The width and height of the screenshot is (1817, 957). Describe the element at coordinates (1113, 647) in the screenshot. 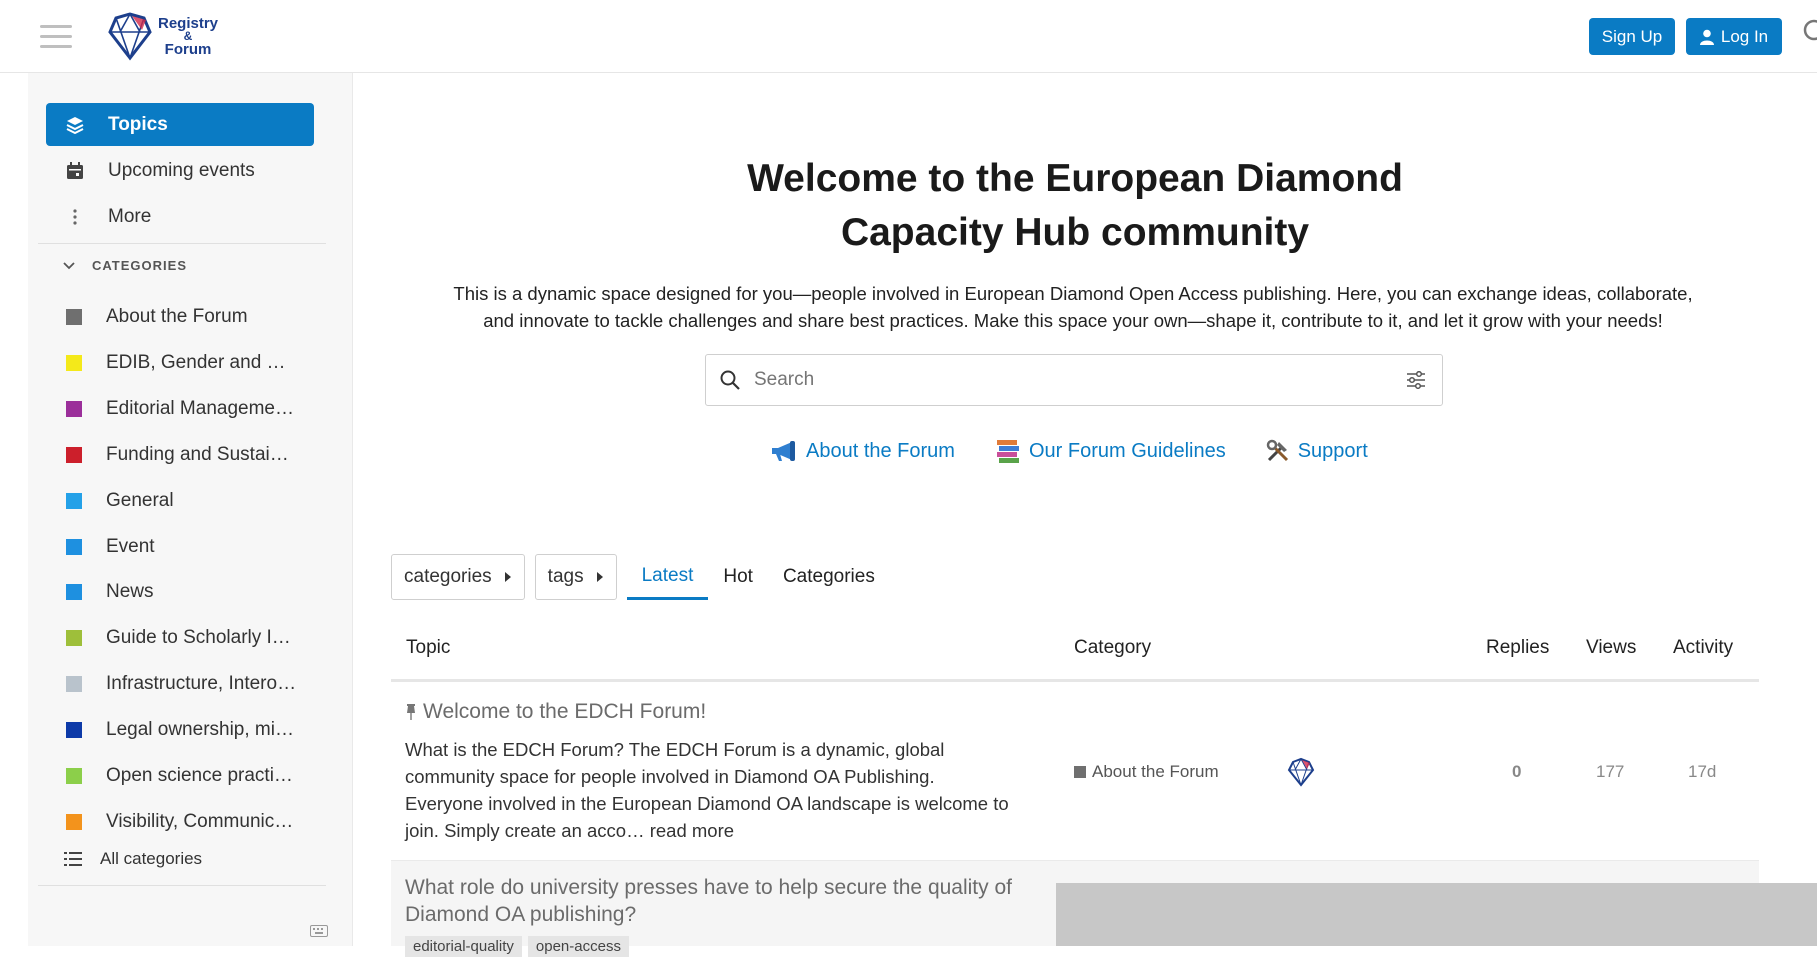

I see `column-category: Category` at that location.